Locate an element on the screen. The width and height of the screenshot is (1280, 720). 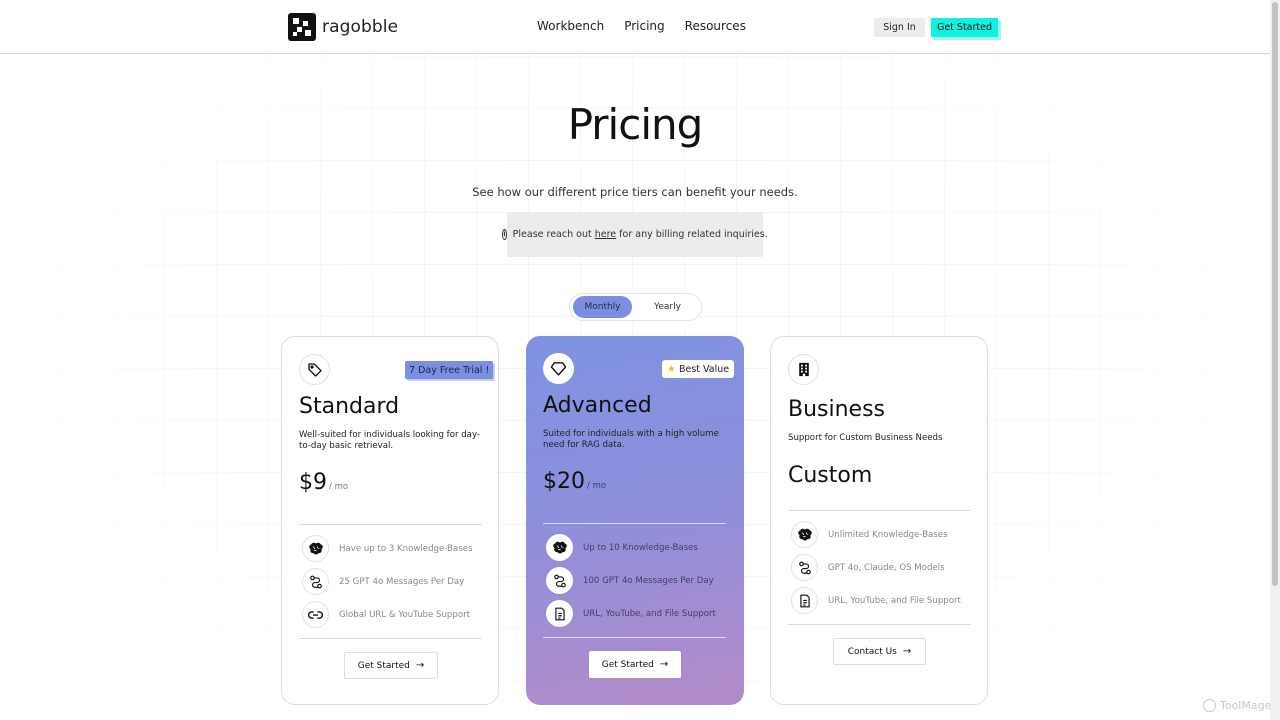
plan-price: $20/ mo is located at coordinates (574, 481).